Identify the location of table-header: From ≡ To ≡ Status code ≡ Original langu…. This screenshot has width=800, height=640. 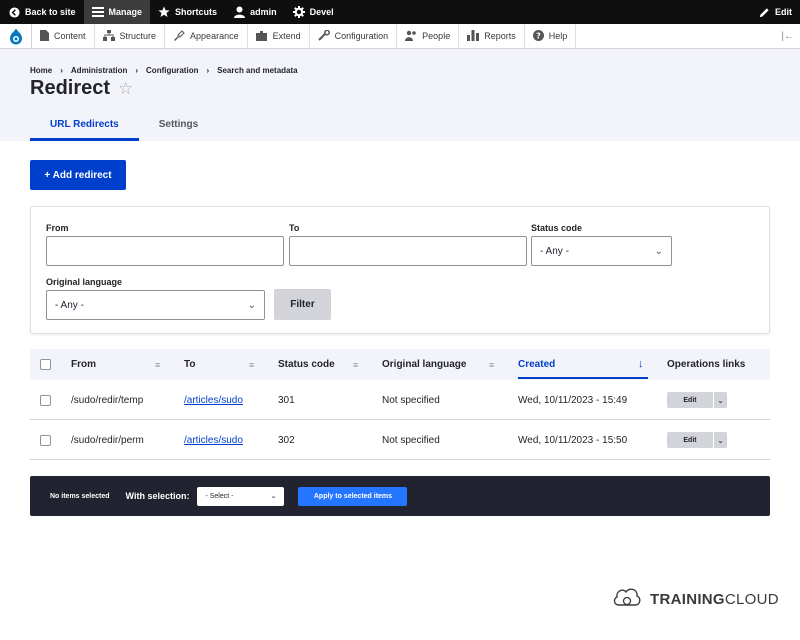
(400, 364).